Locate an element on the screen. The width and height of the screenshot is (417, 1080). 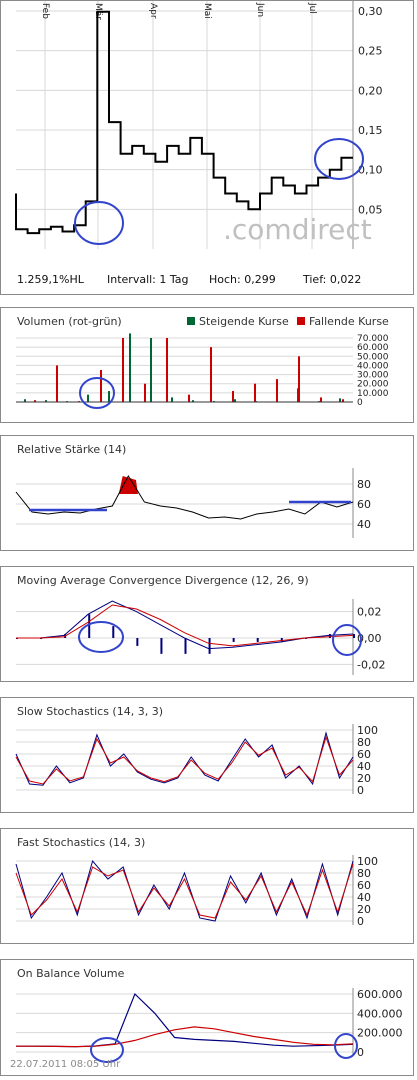
stat-low: Tief: 0,022 is located at coordinates (332, 279).